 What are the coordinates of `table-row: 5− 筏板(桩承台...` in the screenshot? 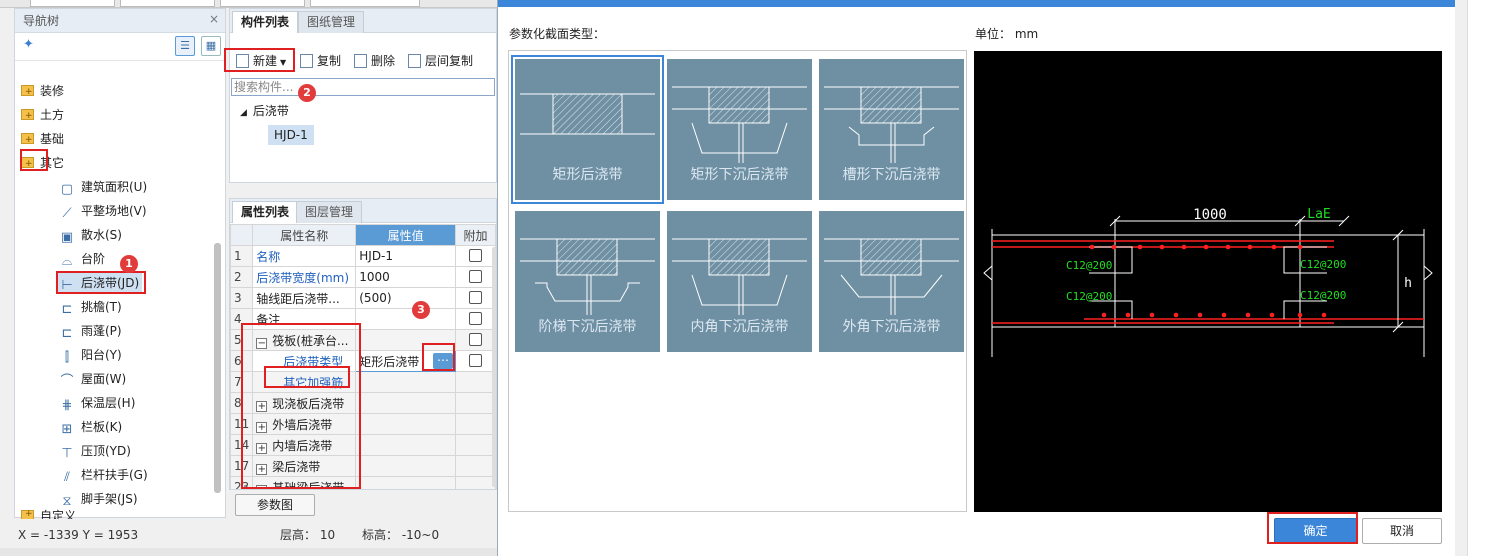 It's located at (363, 340).